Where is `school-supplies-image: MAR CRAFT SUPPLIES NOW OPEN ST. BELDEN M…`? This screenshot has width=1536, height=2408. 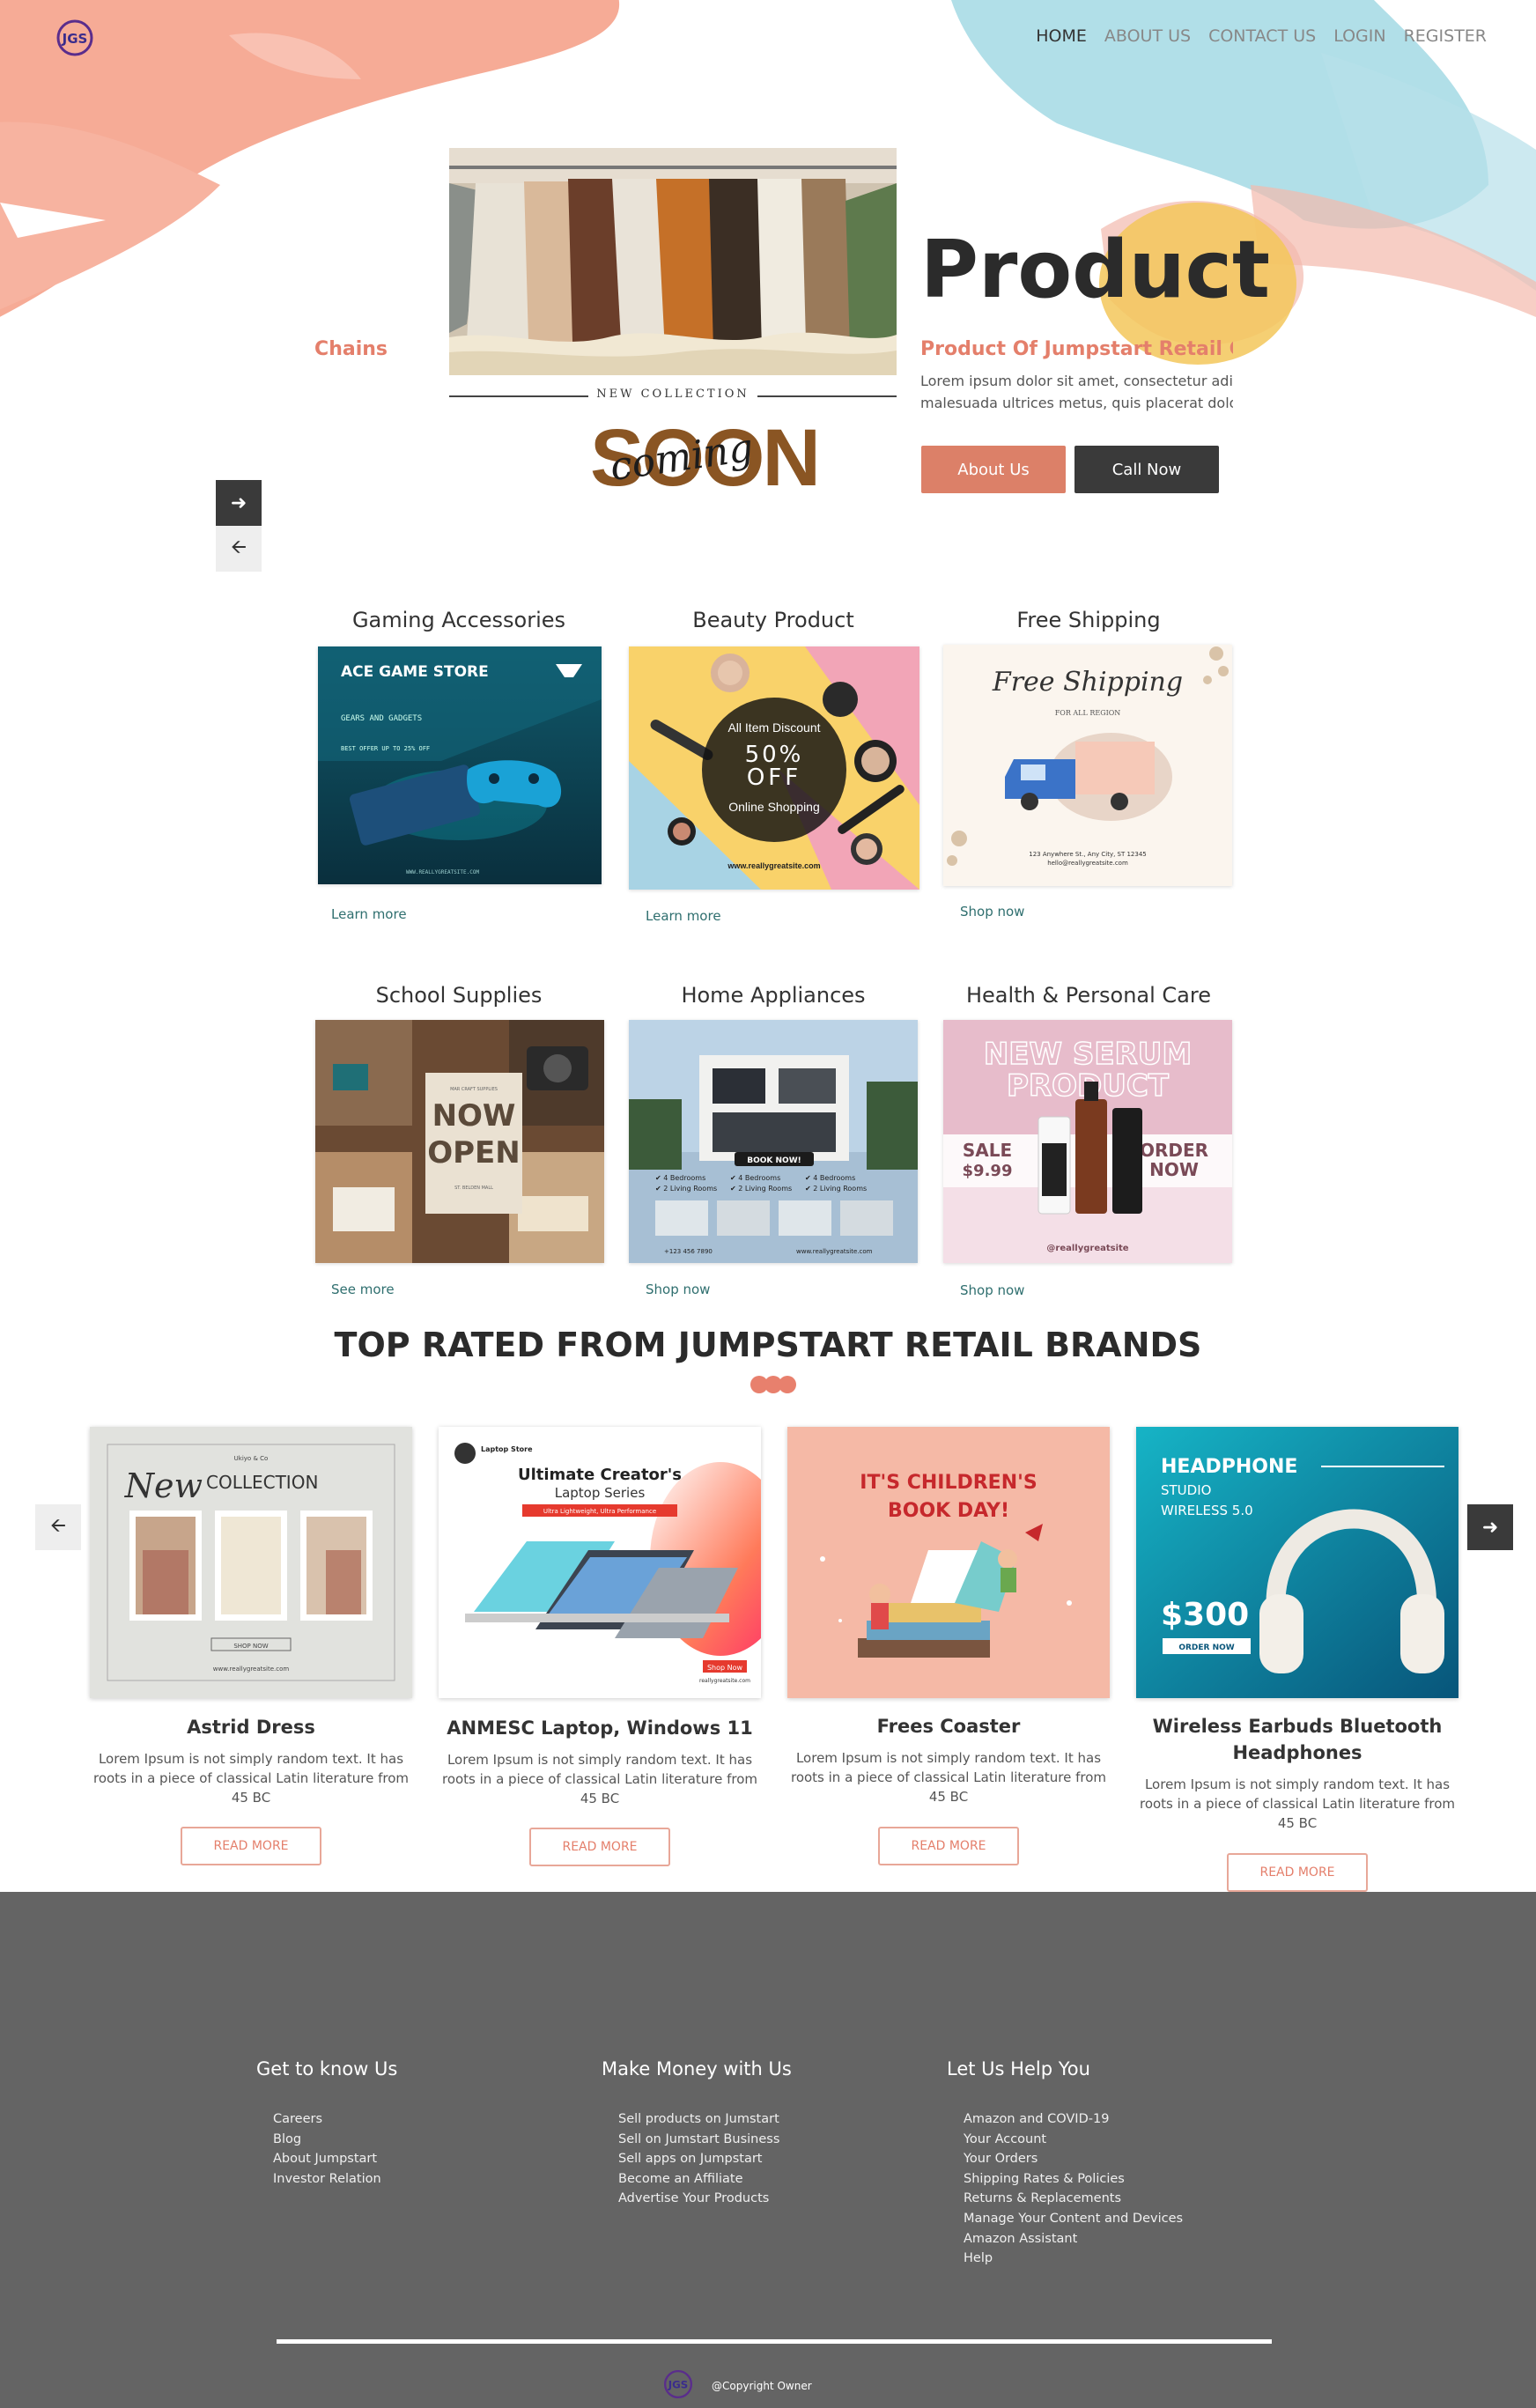 school-supplies-image: MAR CRAFT SUPPLIES NOW OPEN ST. BELDEN M… is located at coordinates (460, 1141).